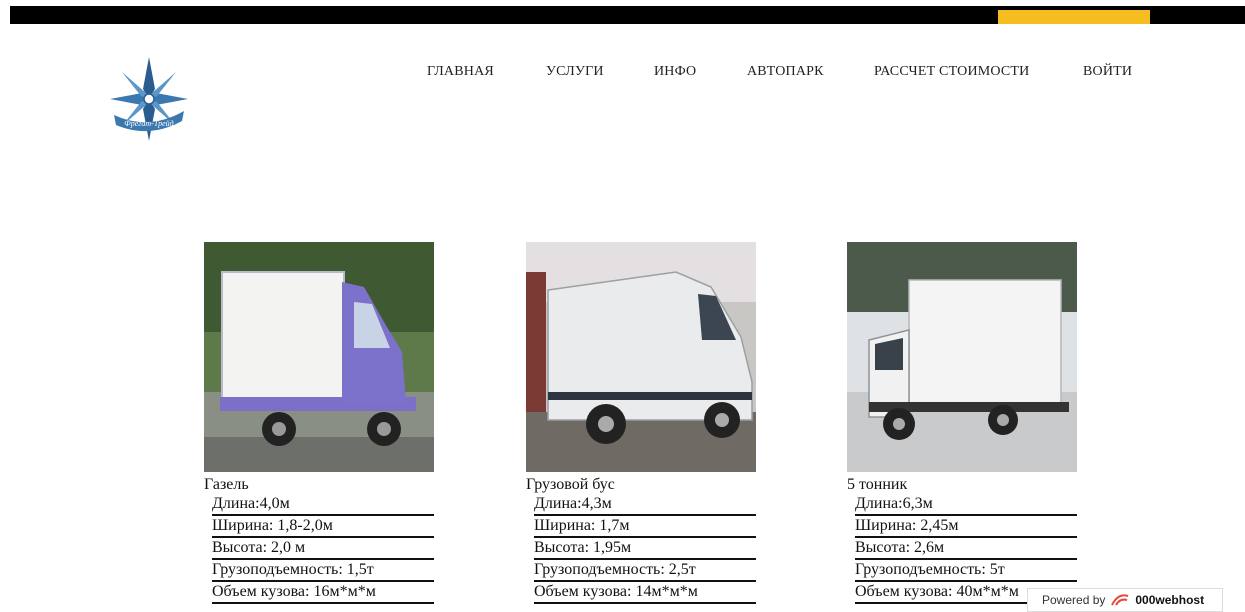  What do you see at coordinates (1107, 72) in the screenshot?
I see `nav-login: ВОЙТИ` at bounding box center [1107, 72].